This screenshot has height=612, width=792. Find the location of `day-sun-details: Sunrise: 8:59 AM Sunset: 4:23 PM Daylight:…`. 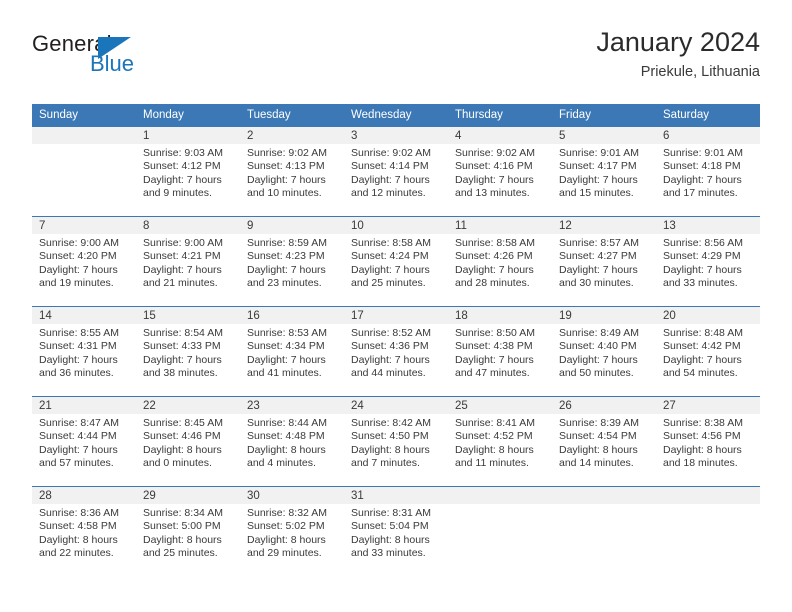

day-sun-details: Sunrise: 8:59 AM Sunset: 4:23 PM Daylight:… is located at coordinates (292, 262).